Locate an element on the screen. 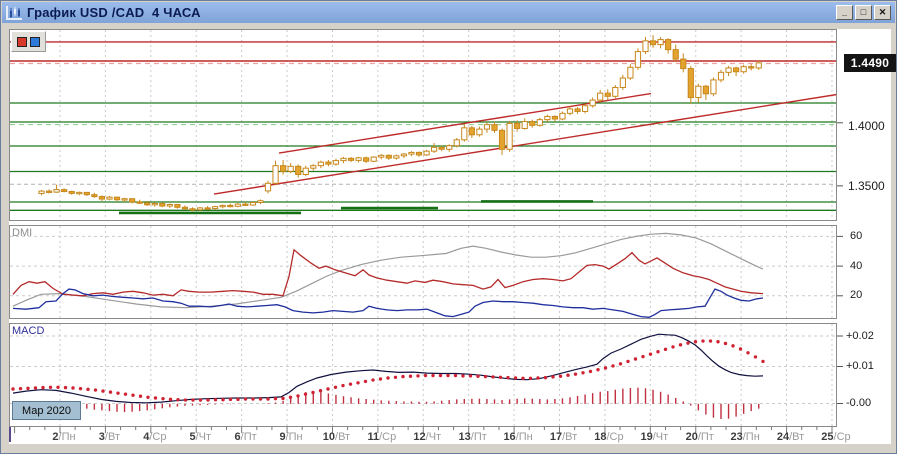  dmi-tick-label: 60 is located at coordinates (856, 236).